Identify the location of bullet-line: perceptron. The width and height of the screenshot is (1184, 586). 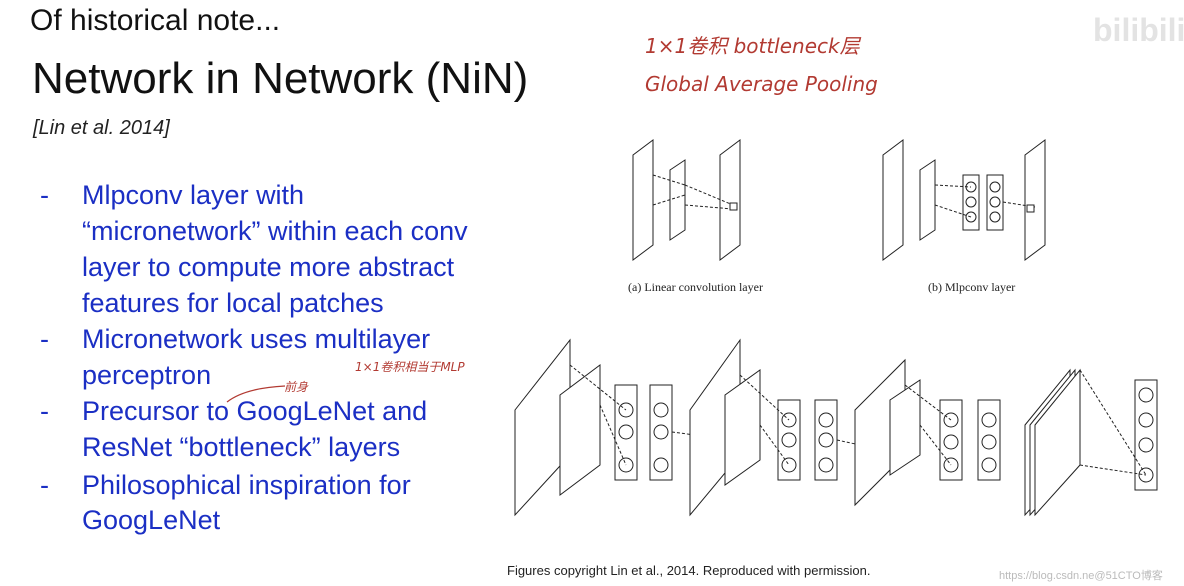
(147, 375).